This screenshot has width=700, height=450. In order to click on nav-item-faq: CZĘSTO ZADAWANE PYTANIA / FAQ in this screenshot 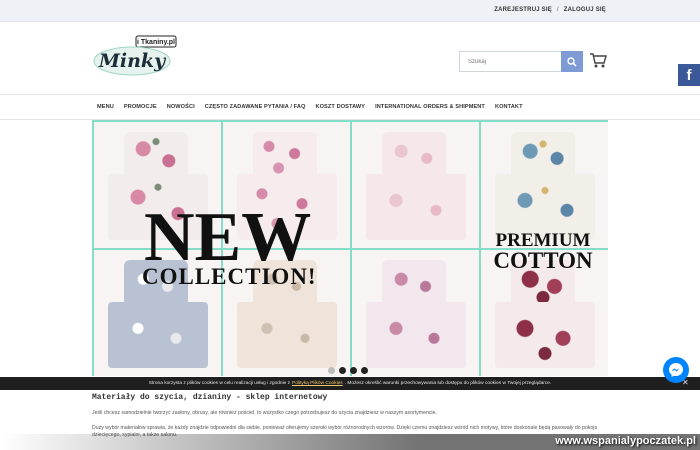, I will do `click(255, 107)`.